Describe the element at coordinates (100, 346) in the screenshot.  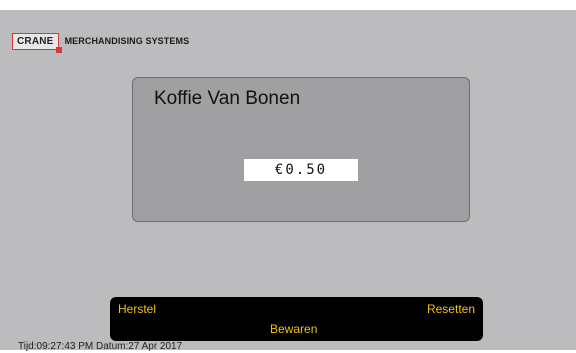
I see `datetime-status: Tijd:09:27:43 PM Datum:27 Apr 2017` at that location.